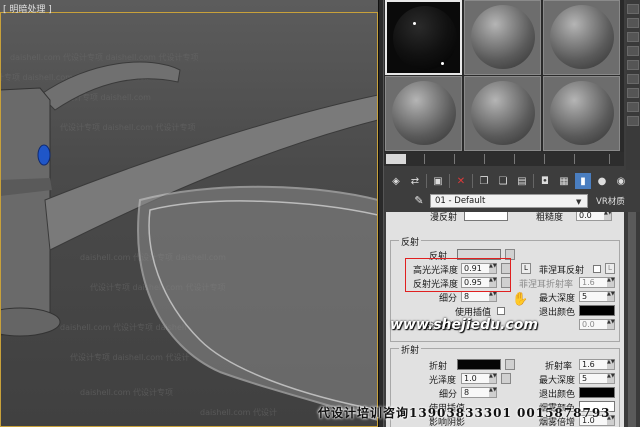  Describe the element at coordinates (443, 381) in the screenshot. I see `refract-gloss-label: 光泽度` at that location.